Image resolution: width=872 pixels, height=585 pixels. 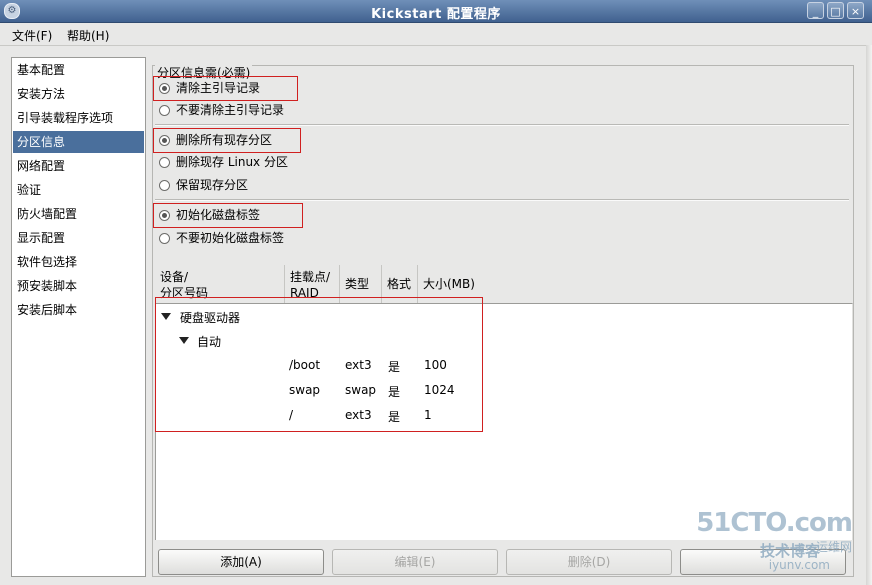 What do you see at coordinates (78, 286) in the screenshot?
I see `sidebar-item-pre-script: 预安装脚本` at bounding box center [78, 286].